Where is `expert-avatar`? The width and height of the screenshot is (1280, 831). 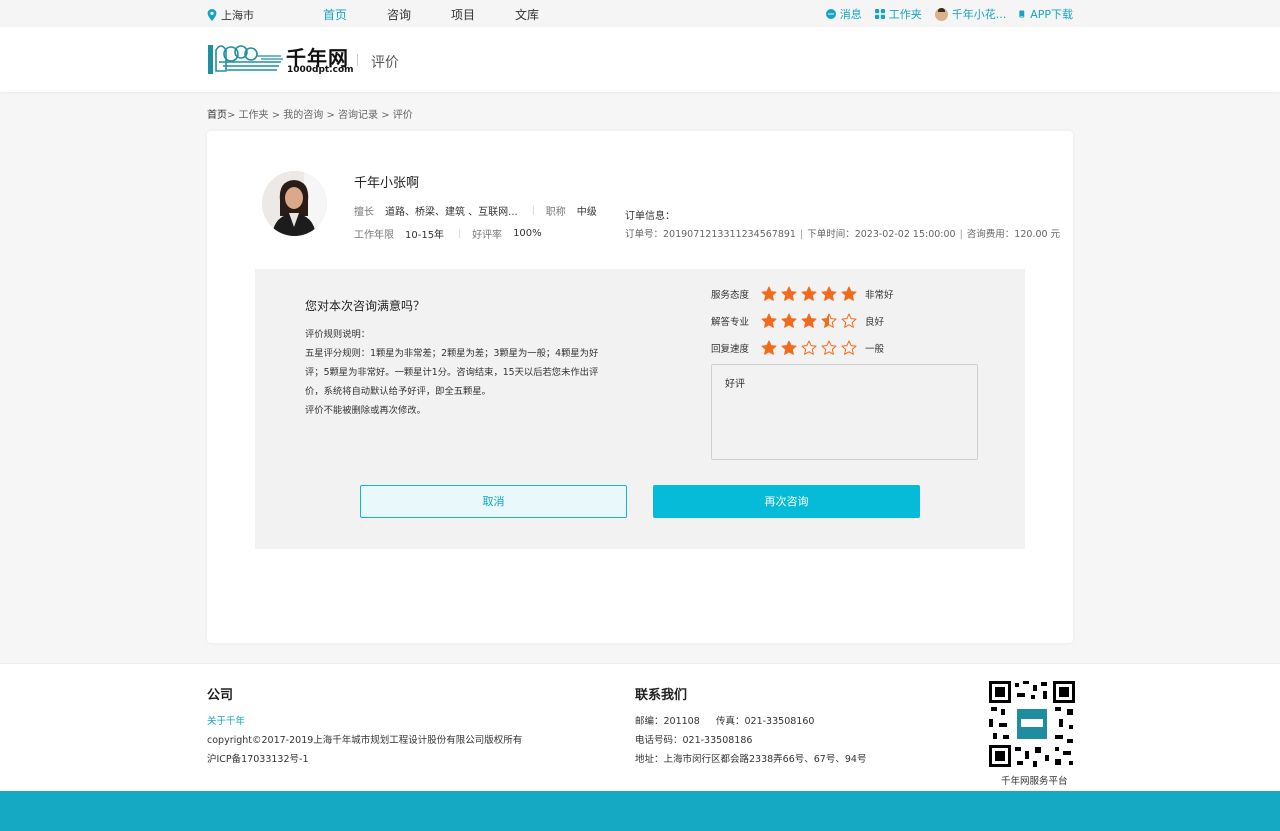
expert-avatar is located at coordinates (294, 203).